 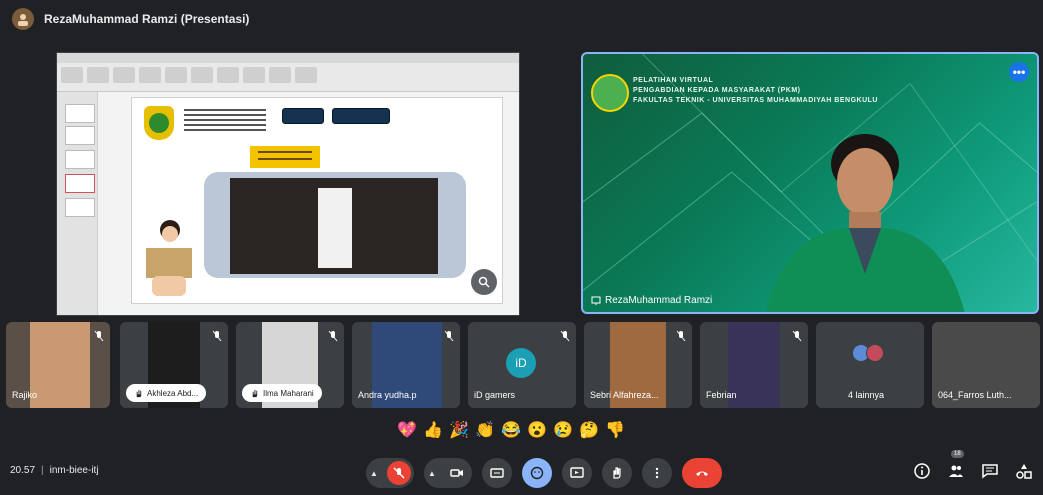 What do you see at coordinates (288, 72) in the screenshot?
I see `ppt-ribbon` at bounding box center [288, 72].